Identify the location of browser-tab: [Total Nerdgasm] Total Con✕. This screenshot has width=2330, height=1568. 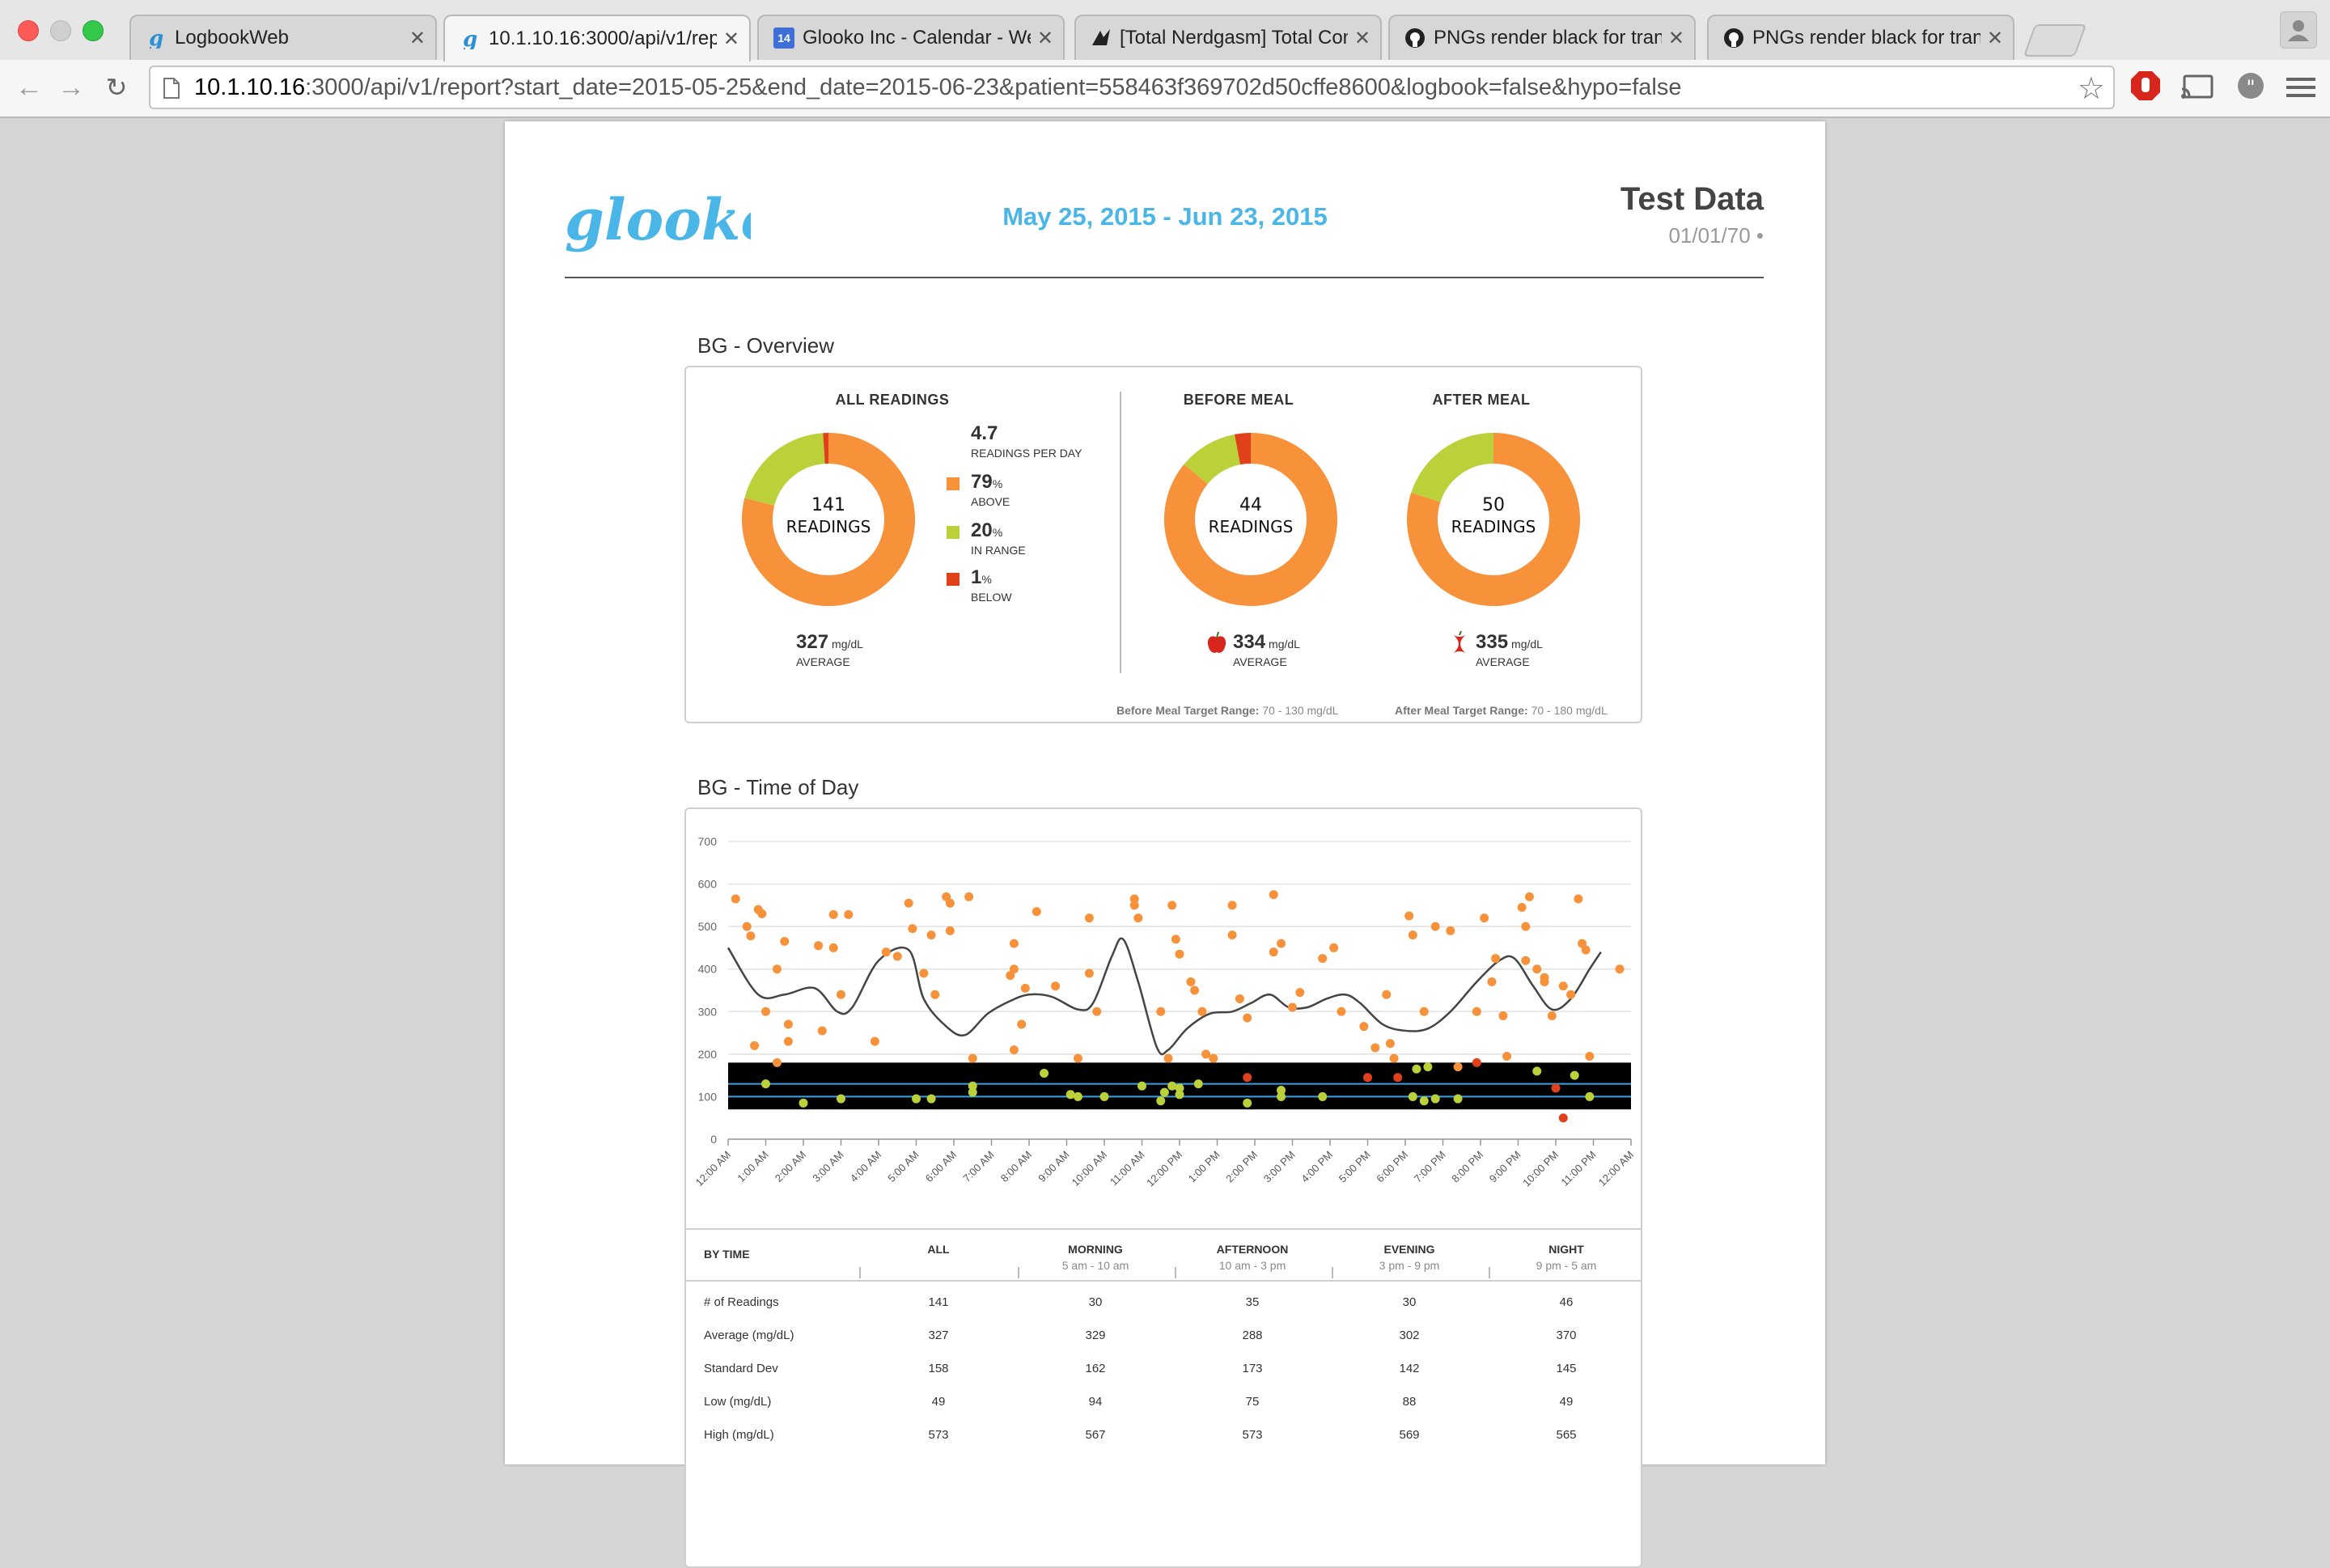
(1228, 38).